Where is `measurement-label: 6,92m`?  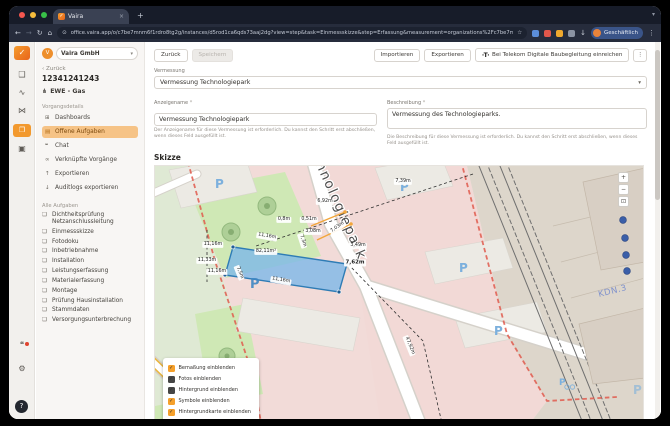 measurement-label: 6,92m is located at coordinates (325, 202).